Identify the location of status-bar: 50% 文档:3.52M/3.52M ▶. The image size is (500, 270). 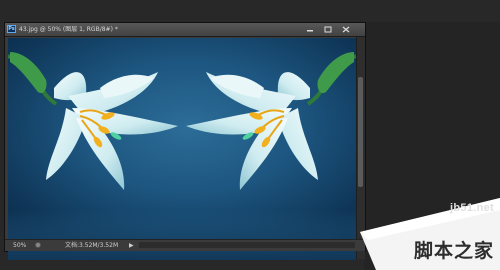
(185, 245).